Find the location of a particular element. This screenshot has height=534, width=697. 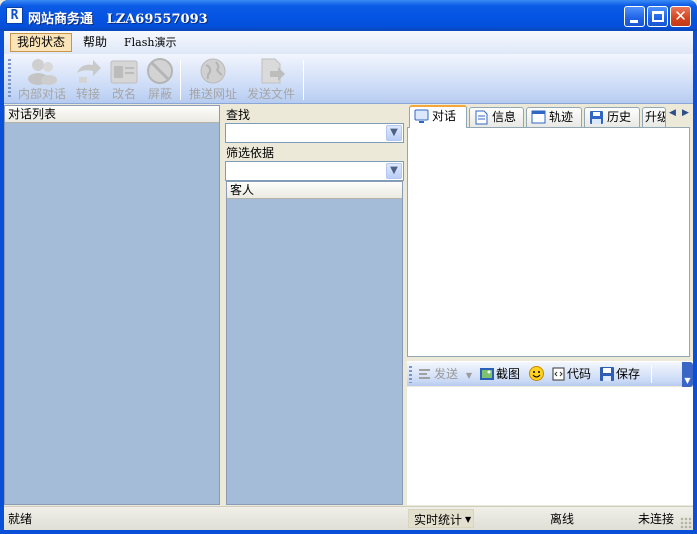

maximize-icon is located at coordinates (658, 16).